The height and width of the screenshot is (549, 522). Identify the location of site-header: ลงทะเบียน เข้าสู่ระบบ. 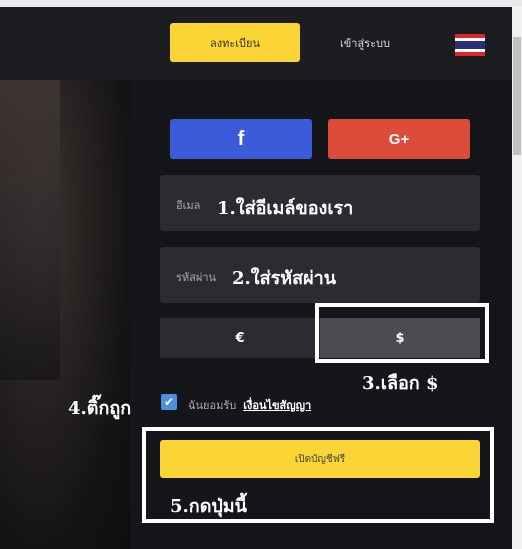
(256, 43).